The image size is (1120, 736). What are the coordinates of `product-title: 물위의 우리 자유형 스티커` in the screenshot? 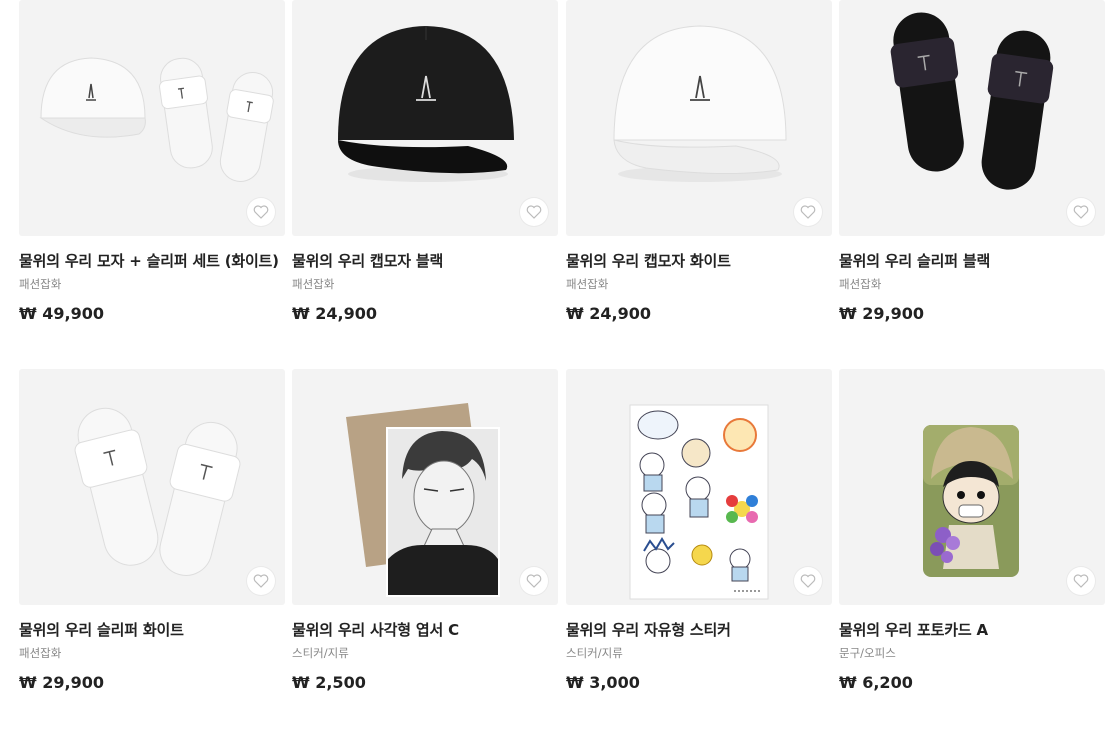 It's located at (699, 629).